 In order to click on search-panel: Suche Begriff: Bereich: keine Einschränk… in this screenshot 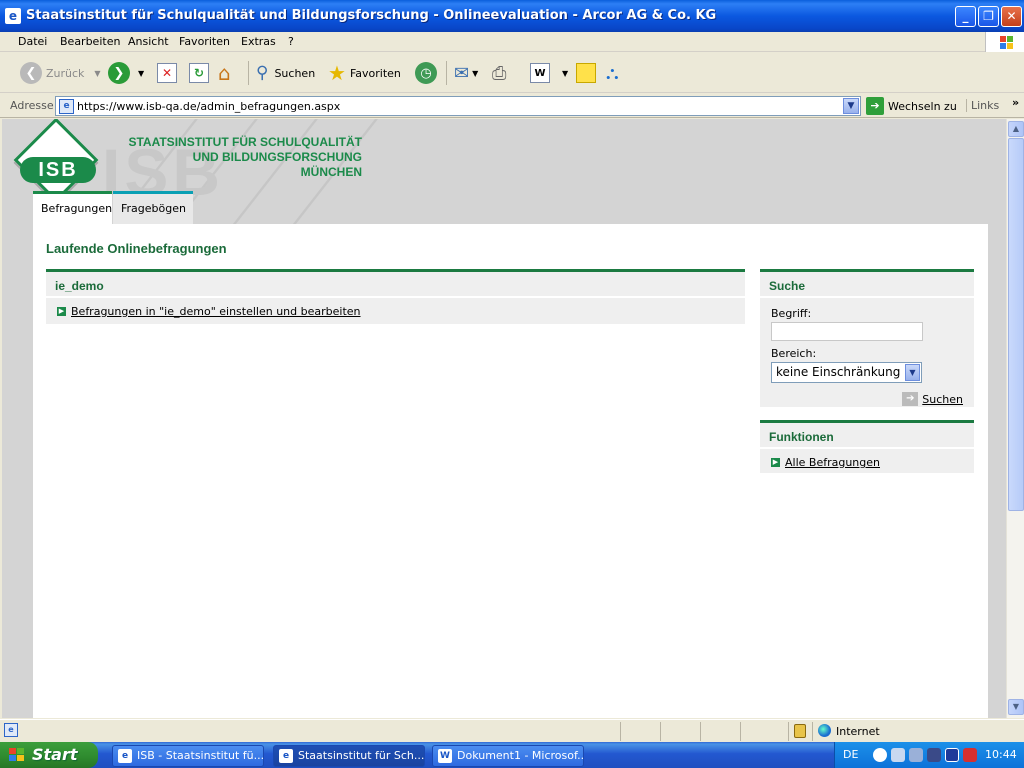, I will do `click(867, 338)`.